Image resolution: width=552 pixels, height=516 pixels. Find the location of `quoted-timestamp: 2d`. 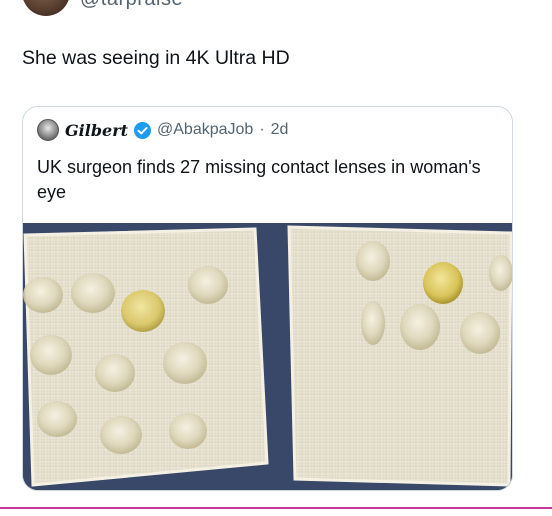

quoted-timestamp: 2d is located at coordinates (280, 130).